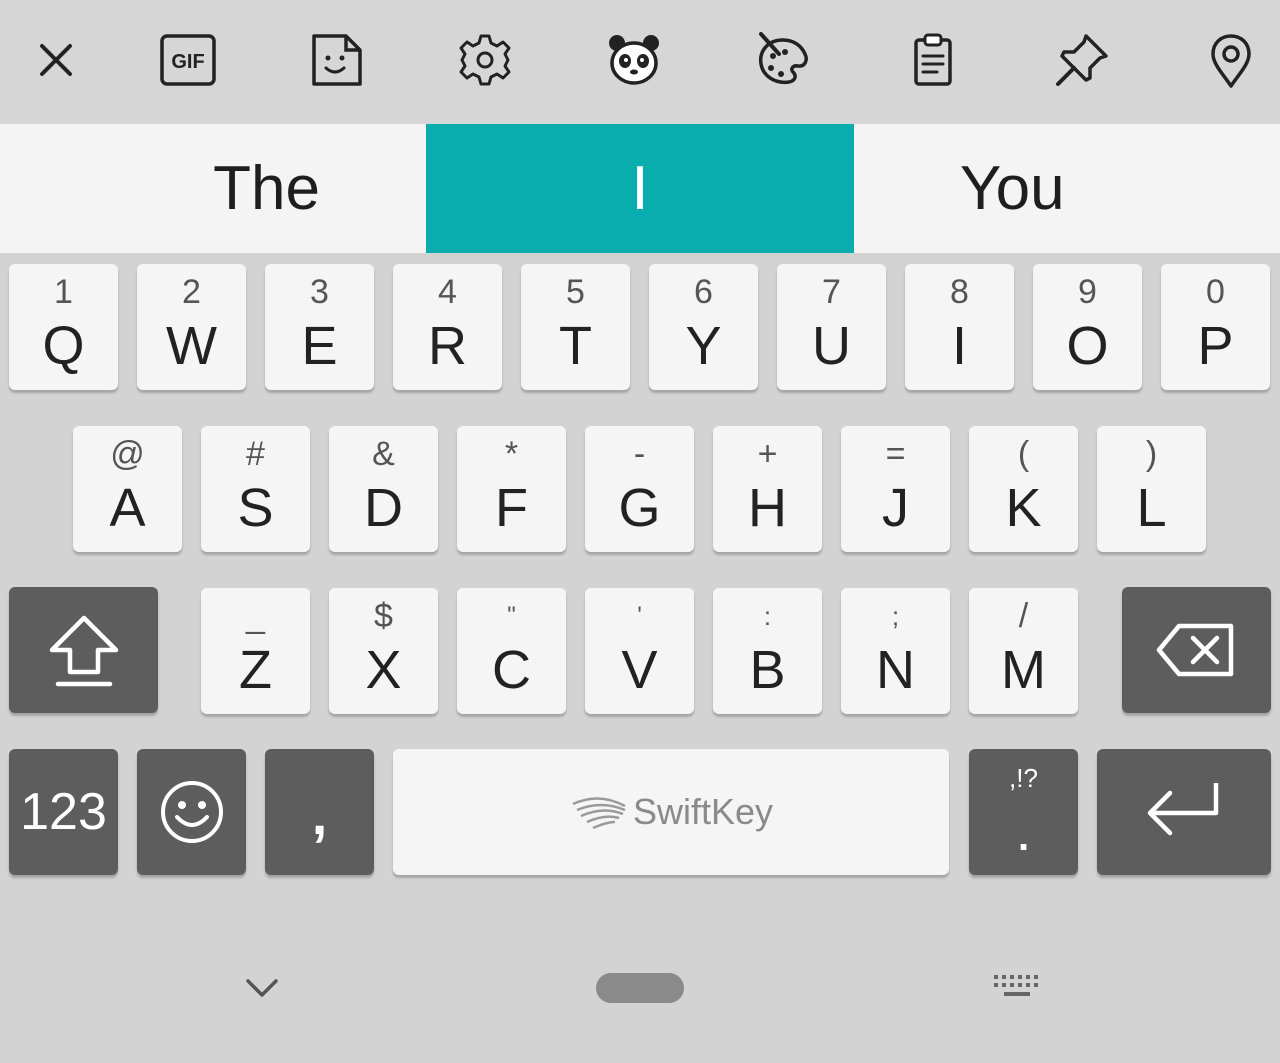 The height and width of the screenshot is (1063, 1280). I want to click on key-c: " C, so click(511, 651).